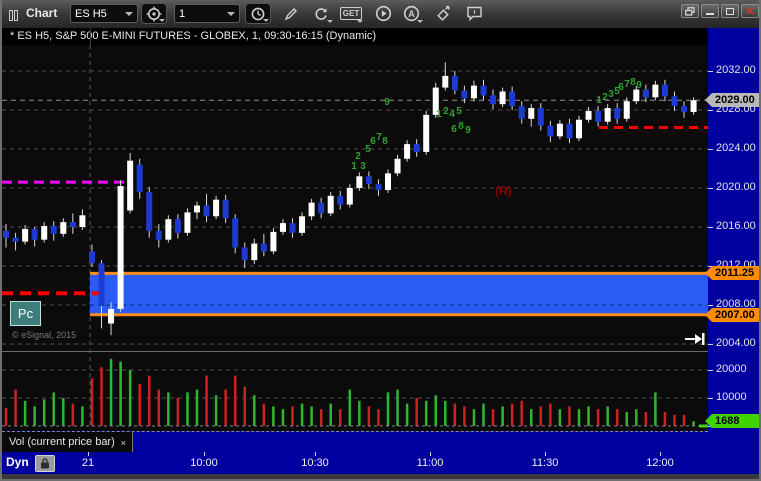 Image resolution: width=761 pixels, height=481 pixels. I want to click on tab-volume: Vol (current price bar) ×, so click(67, 442).